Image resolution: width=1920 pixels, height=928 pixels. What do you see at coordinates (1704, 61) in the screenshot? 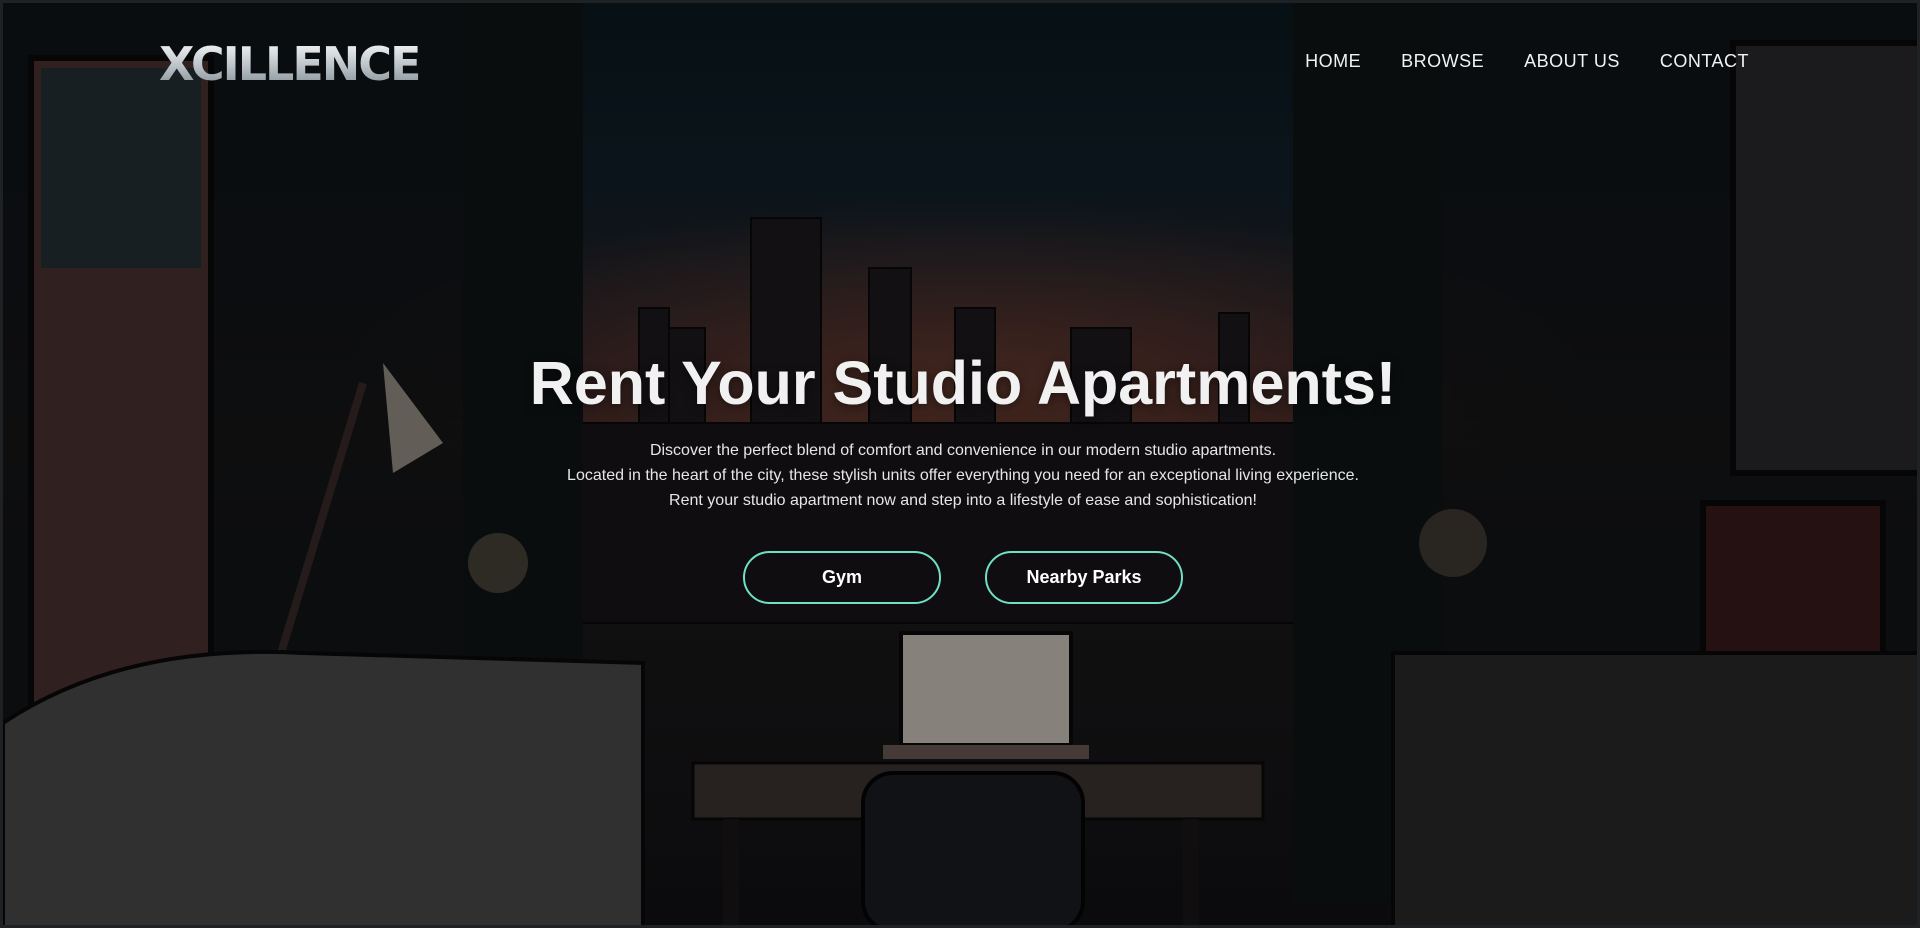
I see `nav-contact: CONTACT` at bounding box center [1704, 61].